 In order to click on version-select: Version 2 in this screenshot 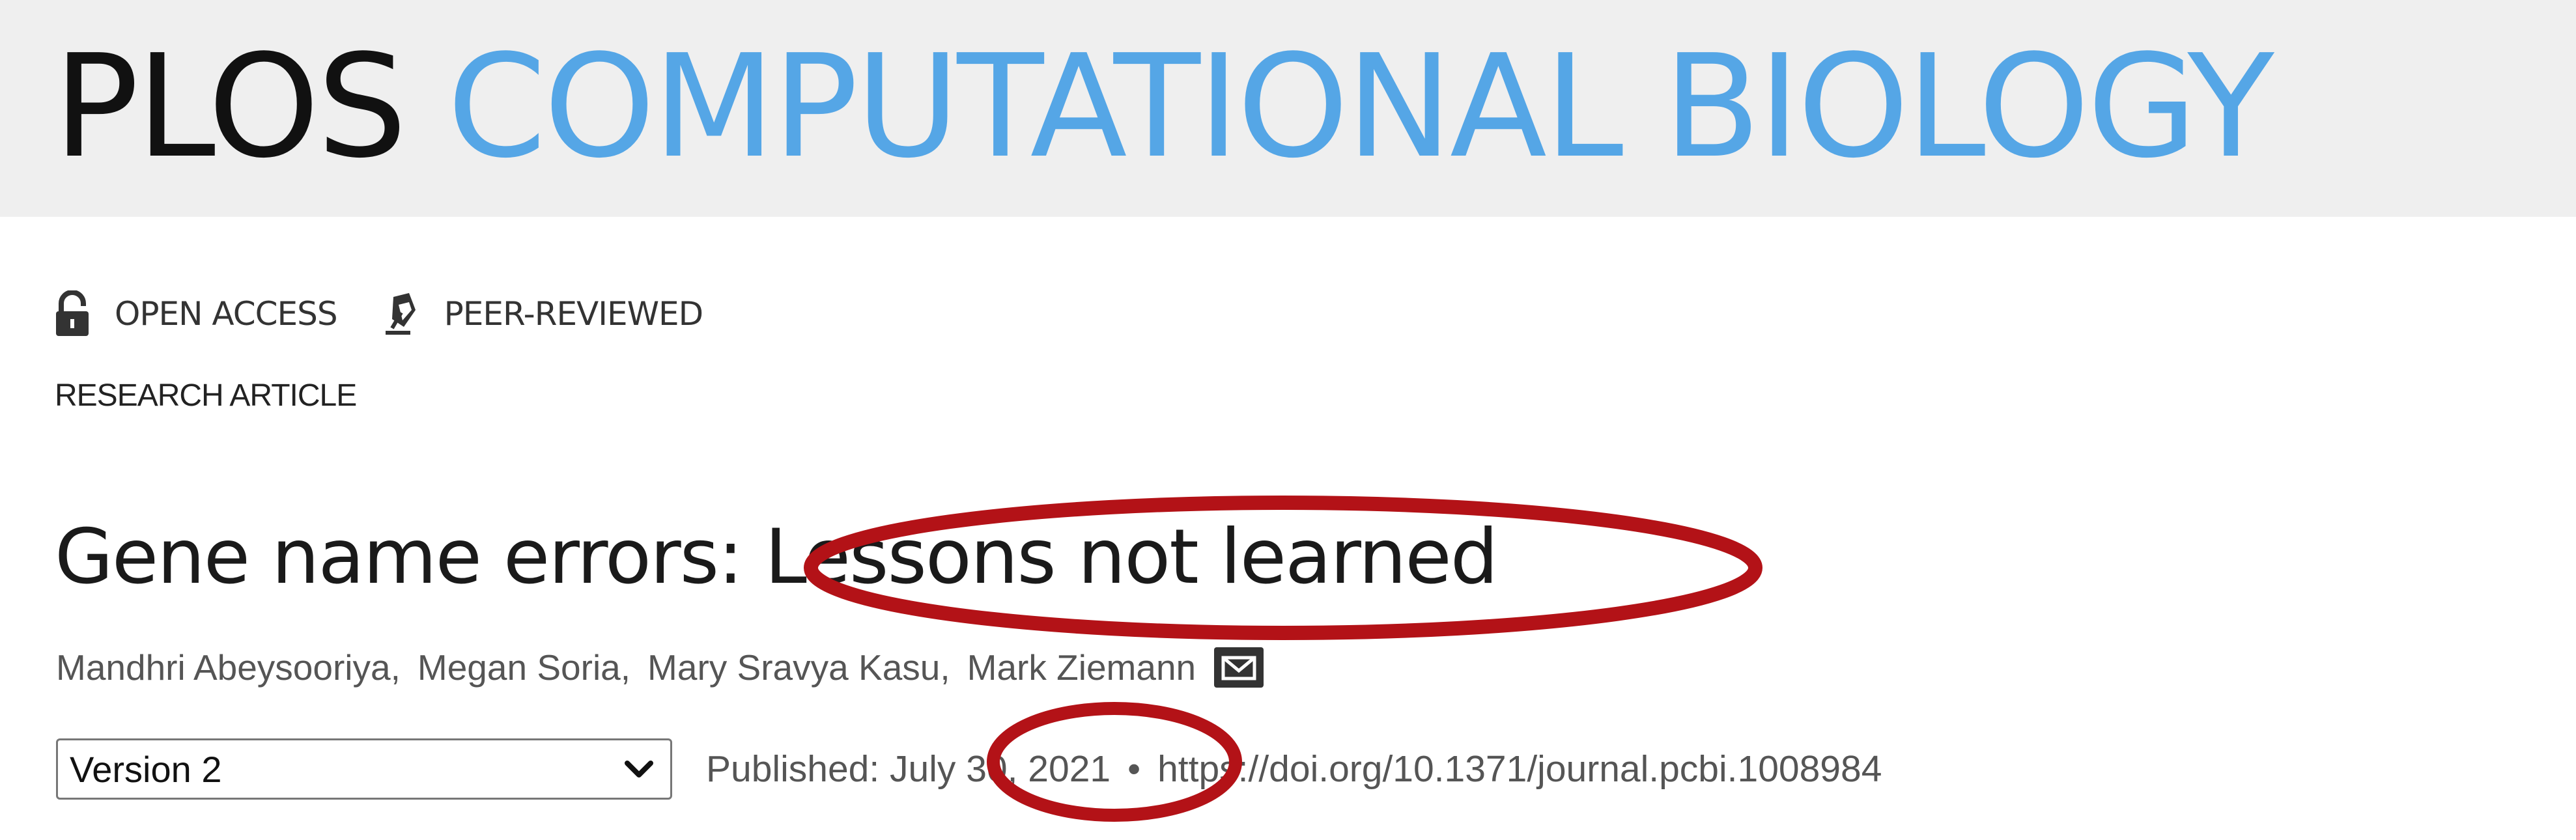, I will do `click(364, 769)`.